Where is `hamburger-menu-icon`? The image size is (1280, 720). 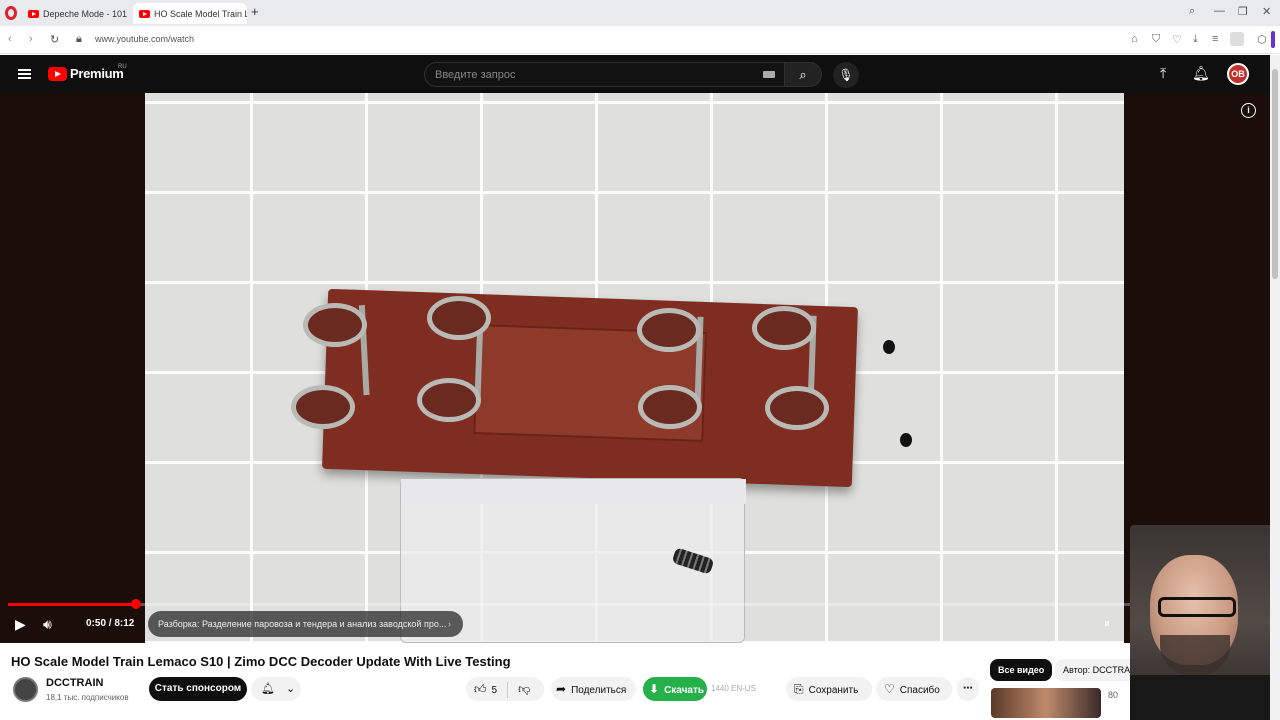
hamburger-menu-icon is located at coordinates (24, 74).